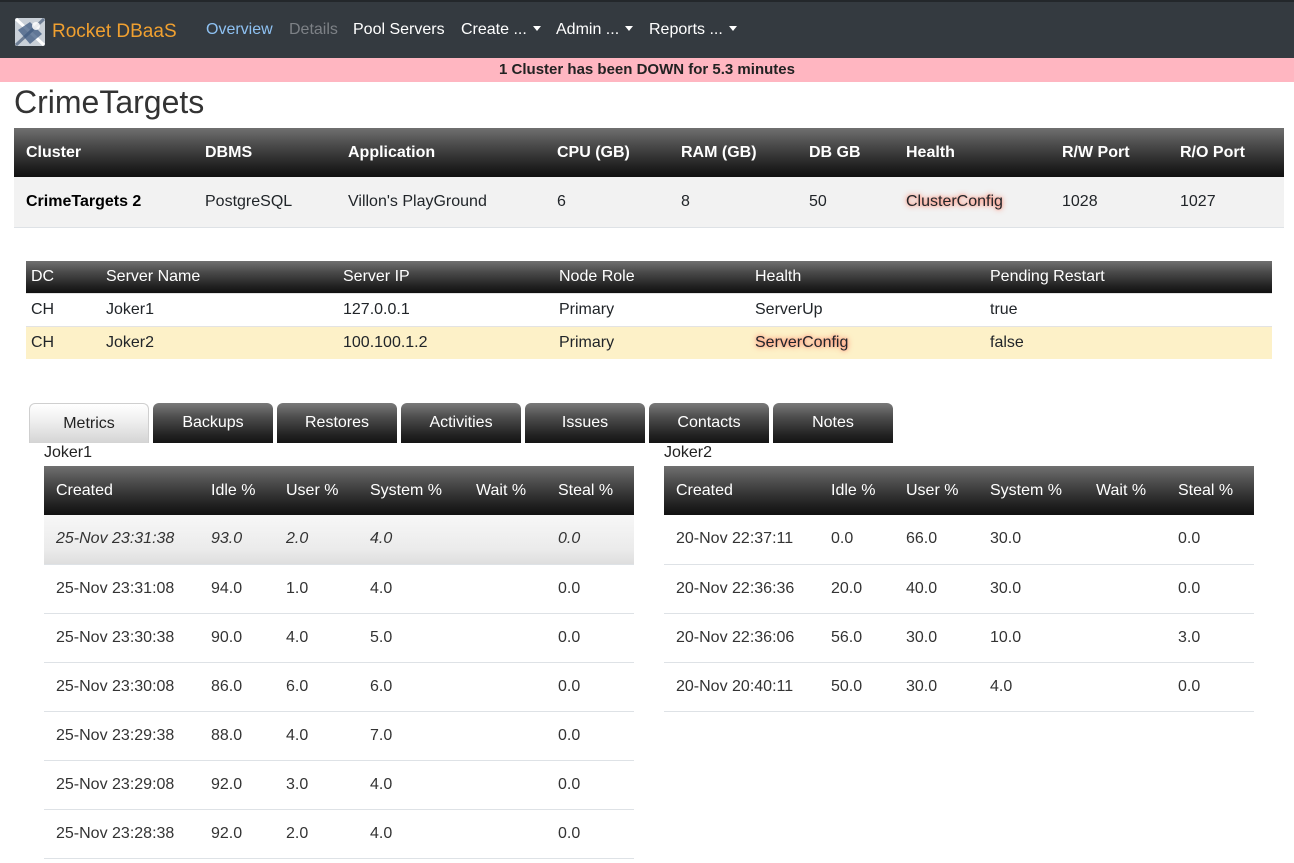 The height and width of the screenshot is (863, 1294). I want to click on column-header: R/W Port, so click(1109, 152).